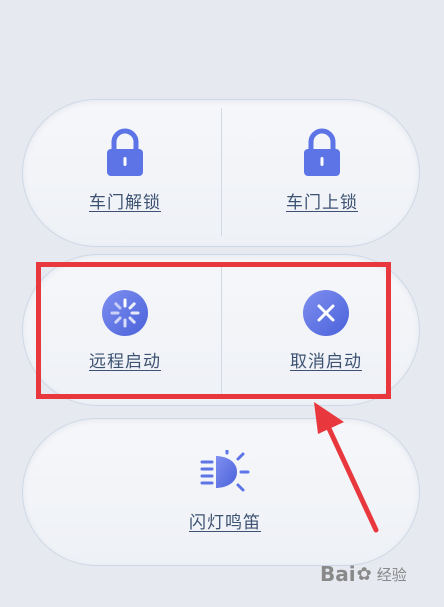  Describe the element at coordinates (346, 467) in the screenshot. I see `arrow-icon` at that location.